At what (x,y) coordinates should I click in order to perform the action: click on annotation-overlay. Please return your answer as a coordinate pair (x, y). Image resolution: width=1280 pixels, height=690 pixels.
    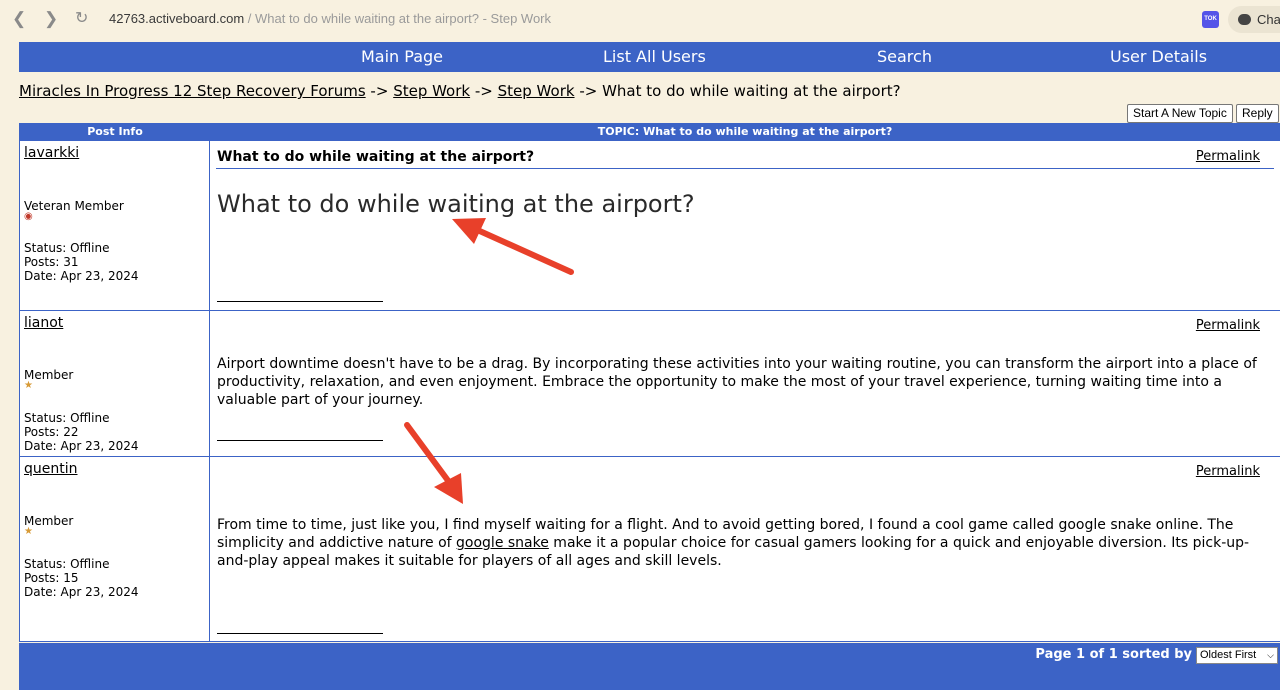
    Looking at the image, I should click on (489, 361).